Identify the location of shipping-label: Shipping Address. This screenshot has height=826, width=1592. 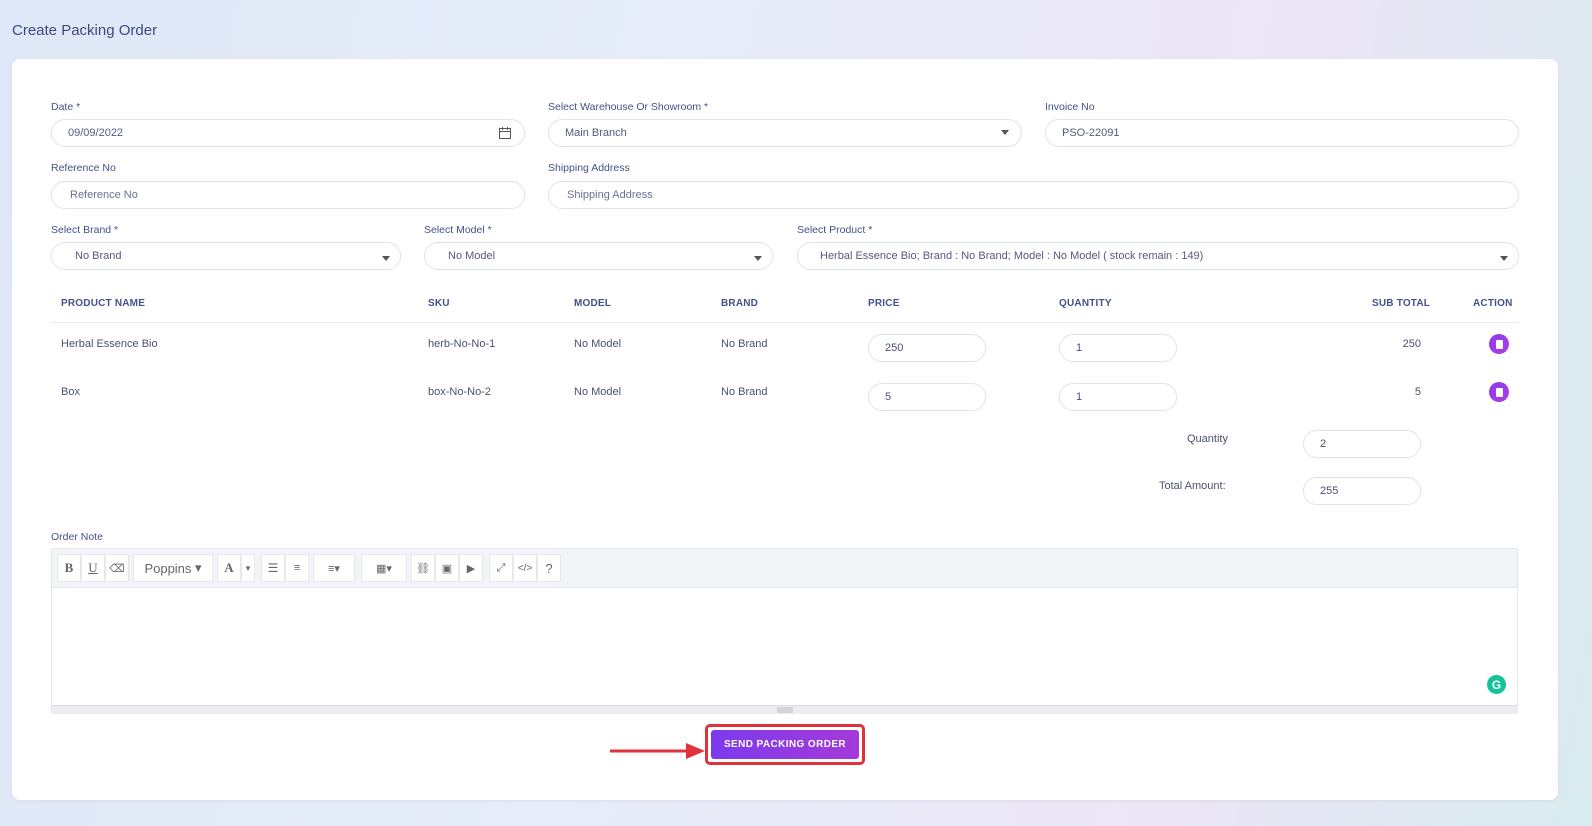
(589, 168).